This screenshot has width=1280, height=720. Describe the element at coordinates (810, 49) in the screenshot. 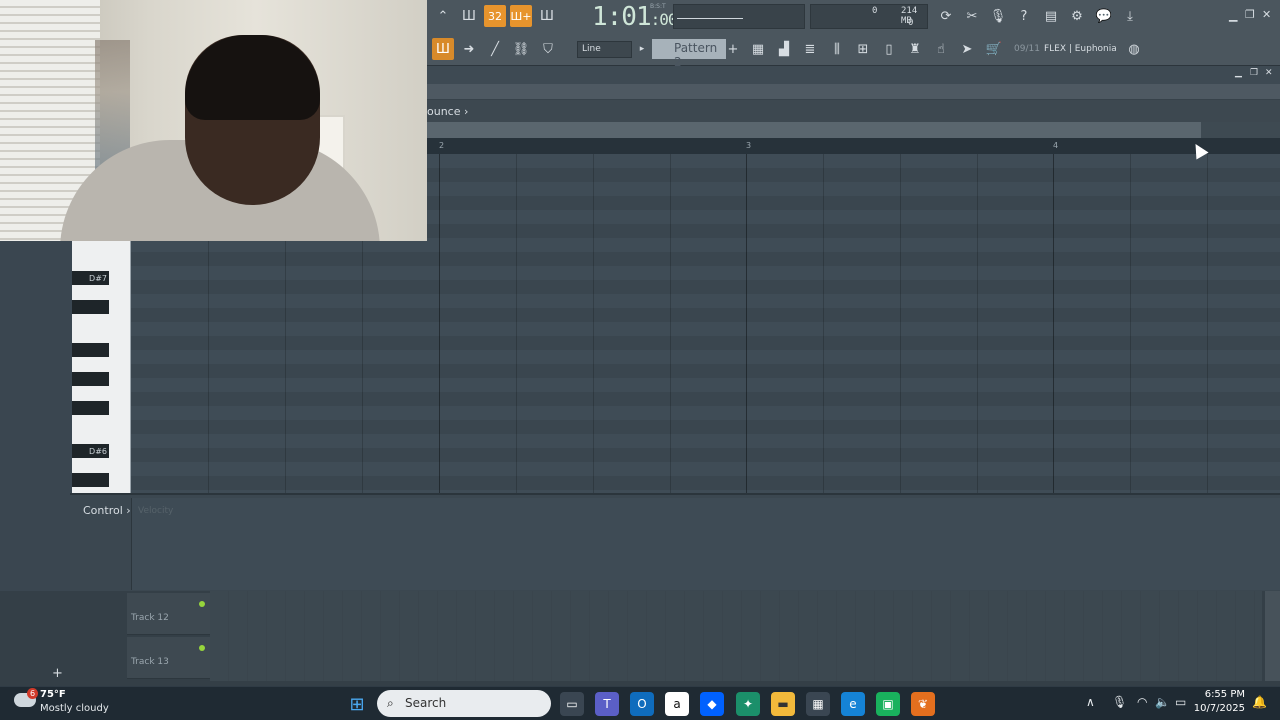

I see `channel-rack-icon: ≣` at that location.